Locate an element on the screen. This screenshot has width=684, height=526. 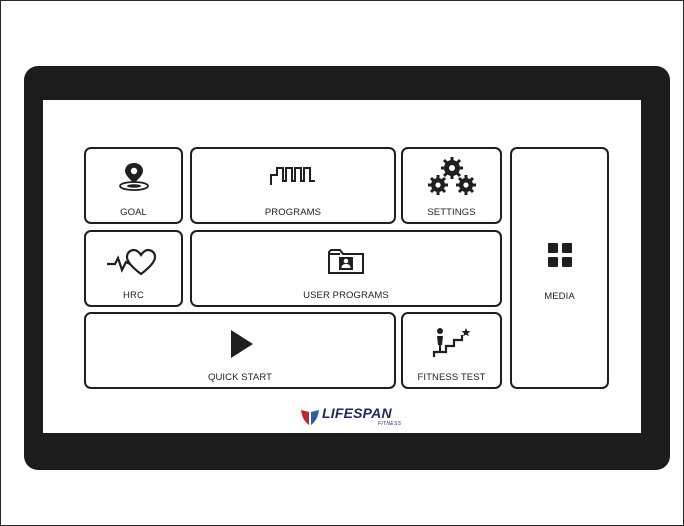
play-icon is located at coordinates (242, 344).